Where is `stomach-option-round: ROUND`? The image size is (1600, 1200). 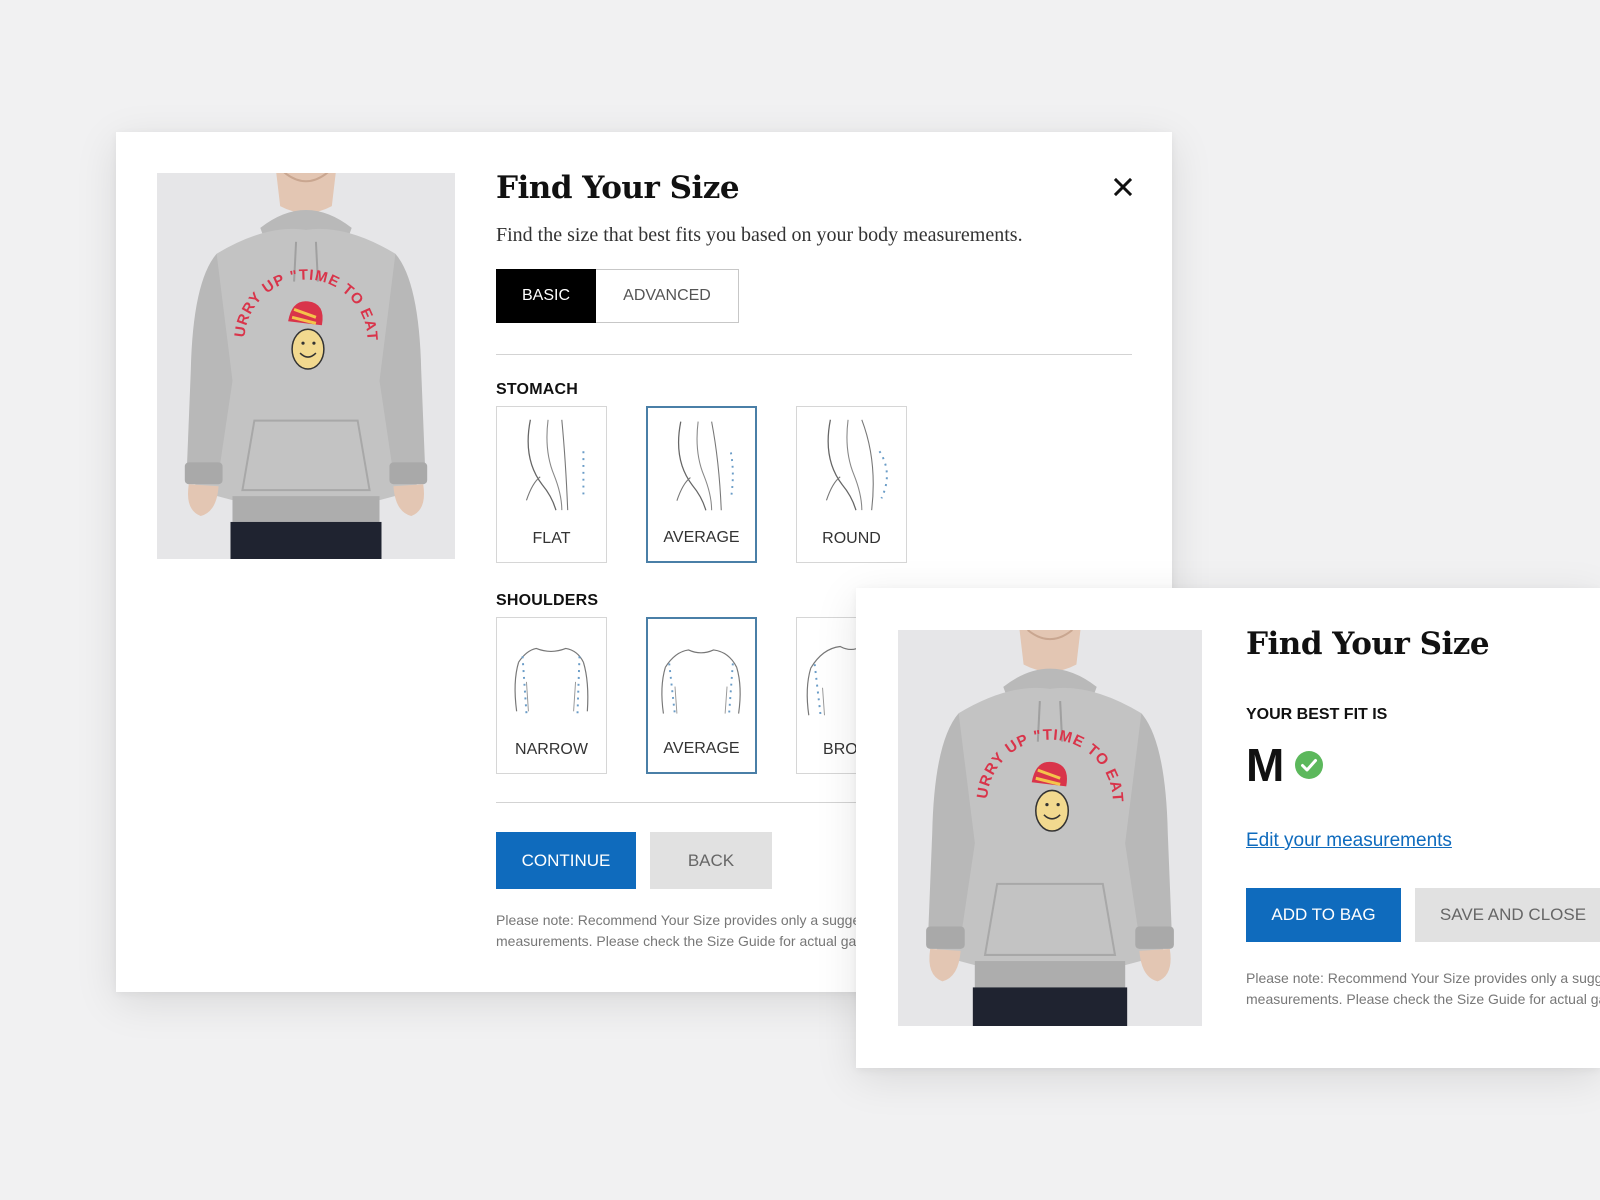
stomach-option-round: ROUND is located at coordinates (851, 484).